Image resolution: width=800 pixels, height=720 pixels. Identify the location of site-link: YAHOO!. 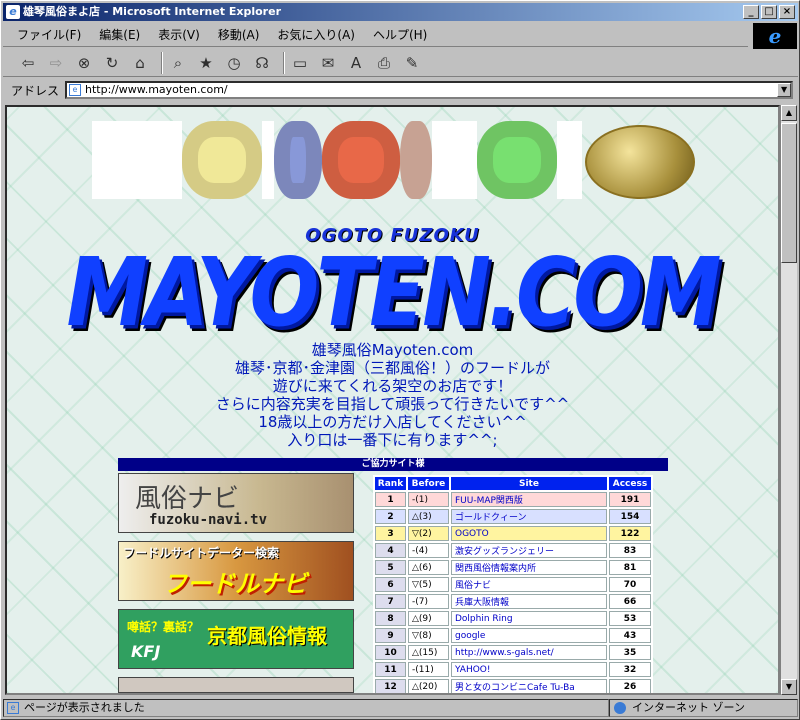
(528, 669).